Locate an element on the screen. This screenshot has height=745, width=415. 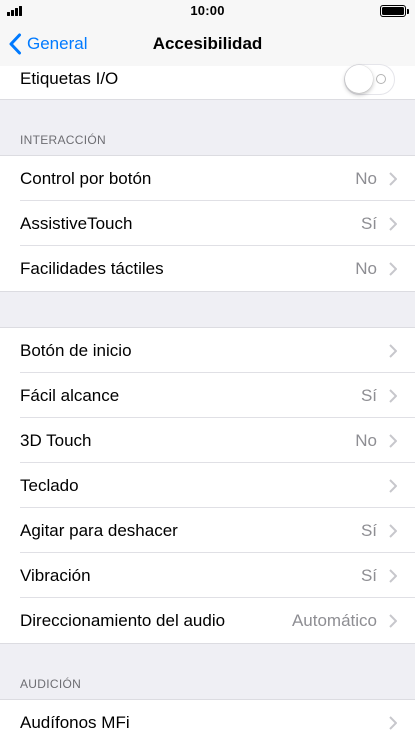
row-agitar-para-deshacer: Agitar para deshacer Sí is located at coordinates (207, 530).